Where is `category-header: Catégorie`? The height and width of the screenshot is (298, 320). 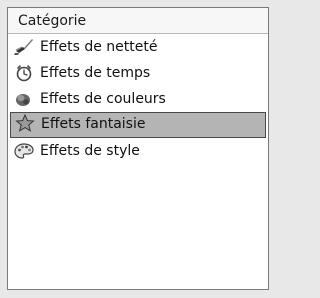
category-header: Catégorie is located at coordinates (138, 21).